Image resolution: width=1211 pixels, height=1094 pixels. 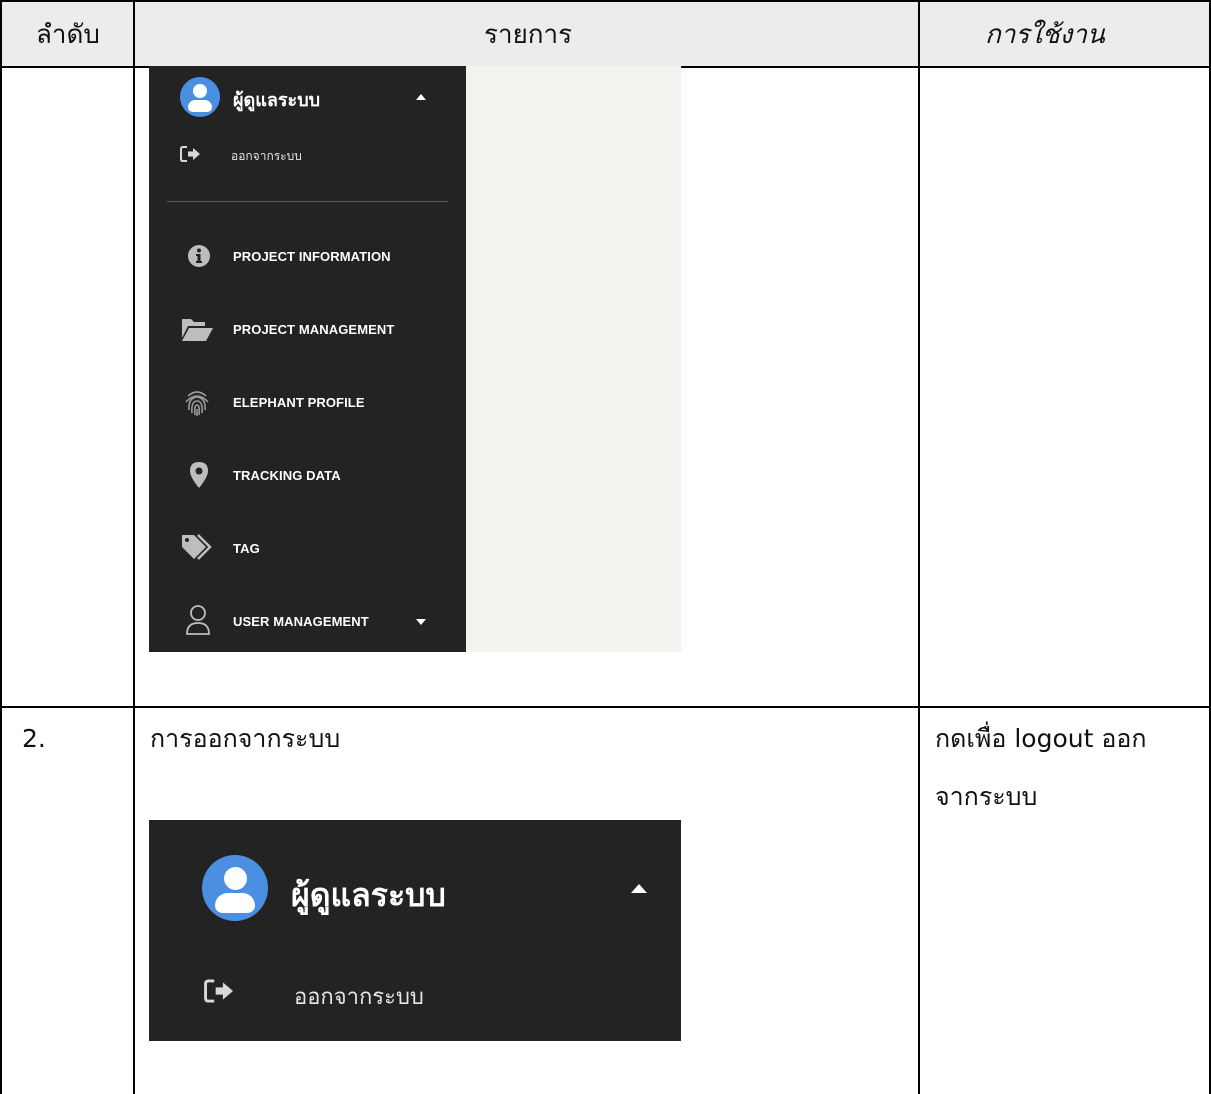 What do you see at coordinates (198, 620) in the screenshot?
I see `user-icon` at bounding box center [198, 620].